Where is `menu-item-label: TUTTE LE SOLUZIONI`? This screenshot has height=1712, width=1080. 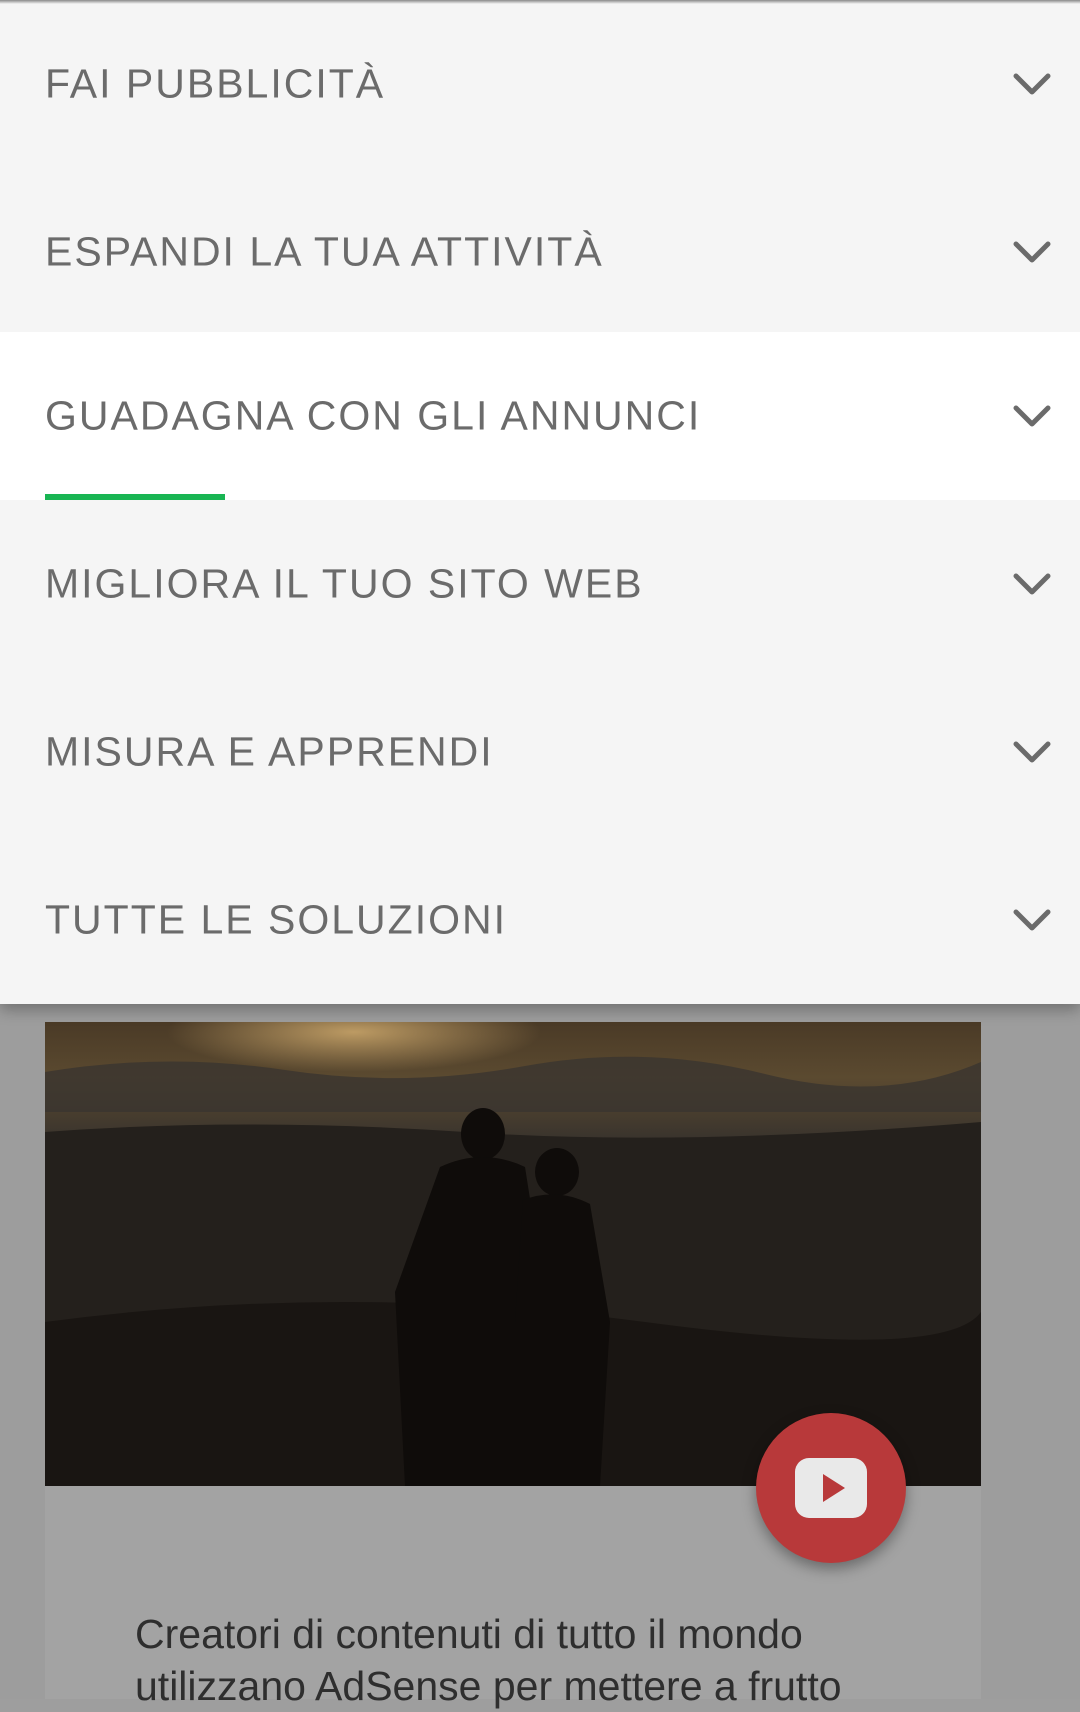
menu-item-label: TUTTE LE SOLUZIONI is located at coordinates (276, 919).